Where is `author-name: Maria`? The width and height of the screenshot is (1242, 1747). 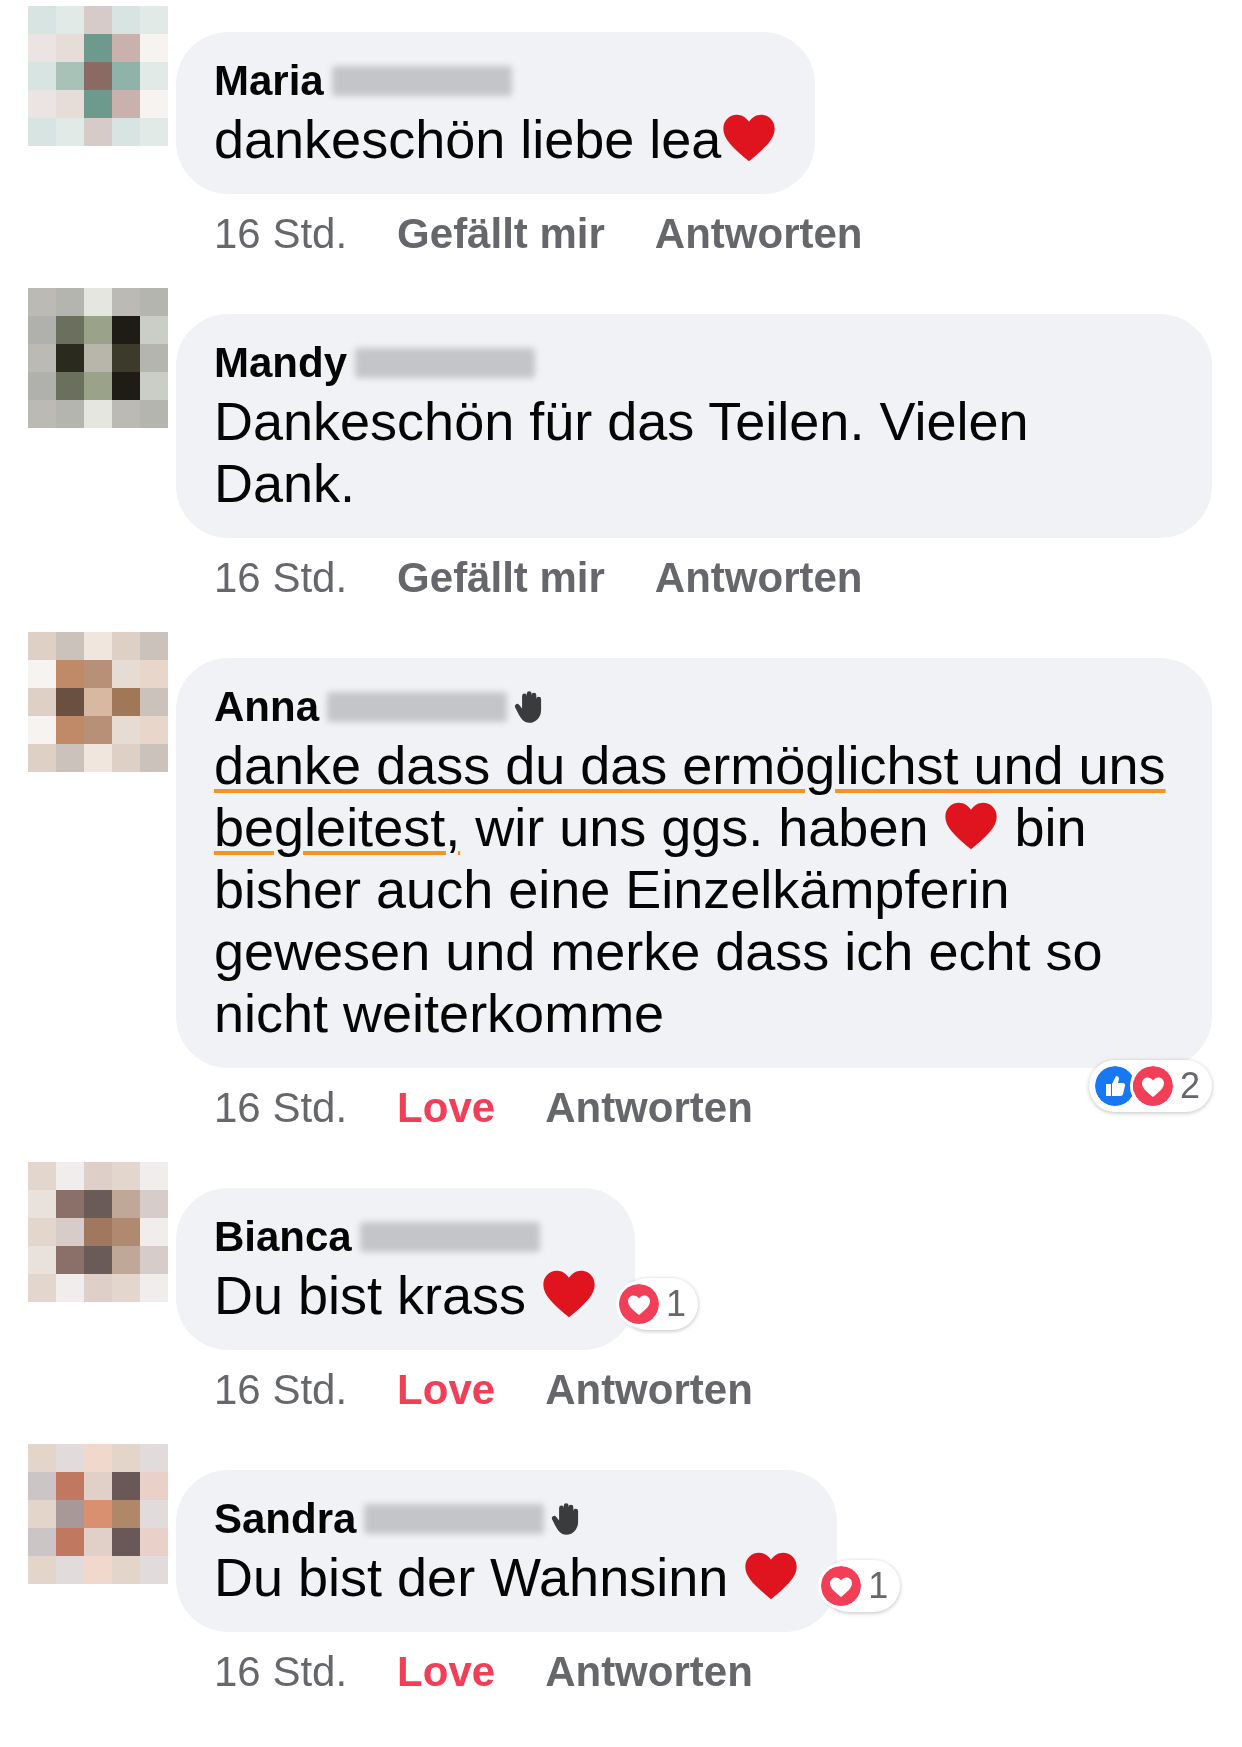
author-name: Maria is located at coordinates (269, 81).